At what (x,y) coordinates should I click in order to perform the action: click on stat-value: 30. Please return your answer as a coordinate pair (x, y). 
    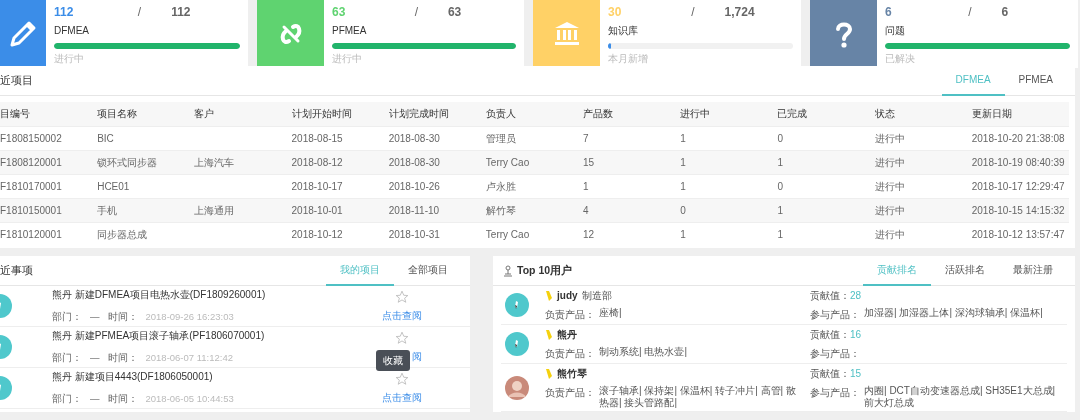
    Looking at the image, I should click on (615, 12).